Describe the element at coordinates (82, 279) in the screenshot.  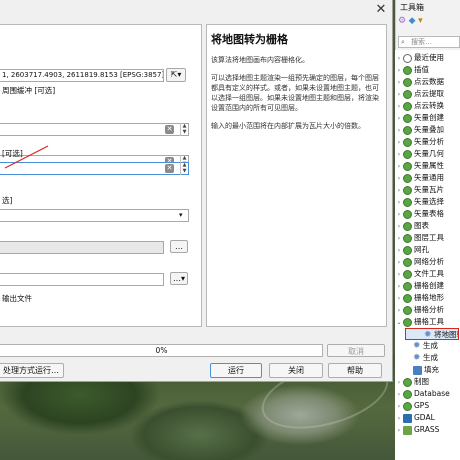
I see `output-path-field` at that location.